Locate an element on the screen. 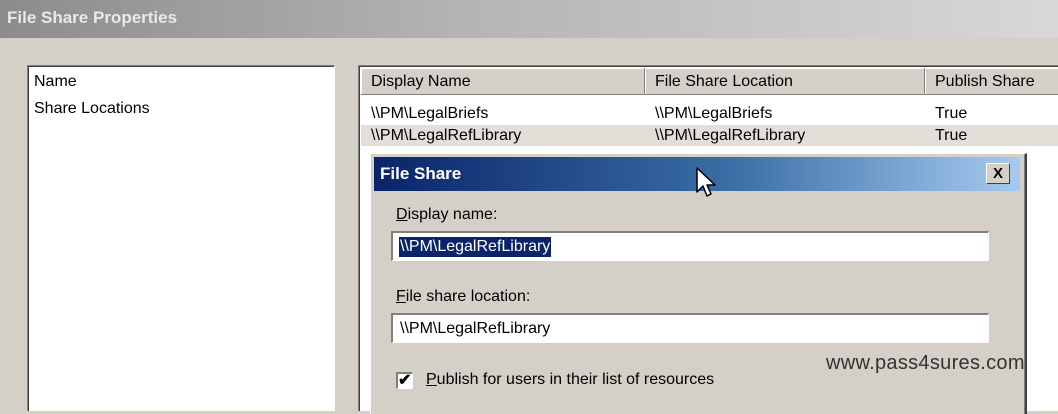 The width and height of the screenshot is (1058, 414). dialog-title: File Share is located at coordinates (421, 173).